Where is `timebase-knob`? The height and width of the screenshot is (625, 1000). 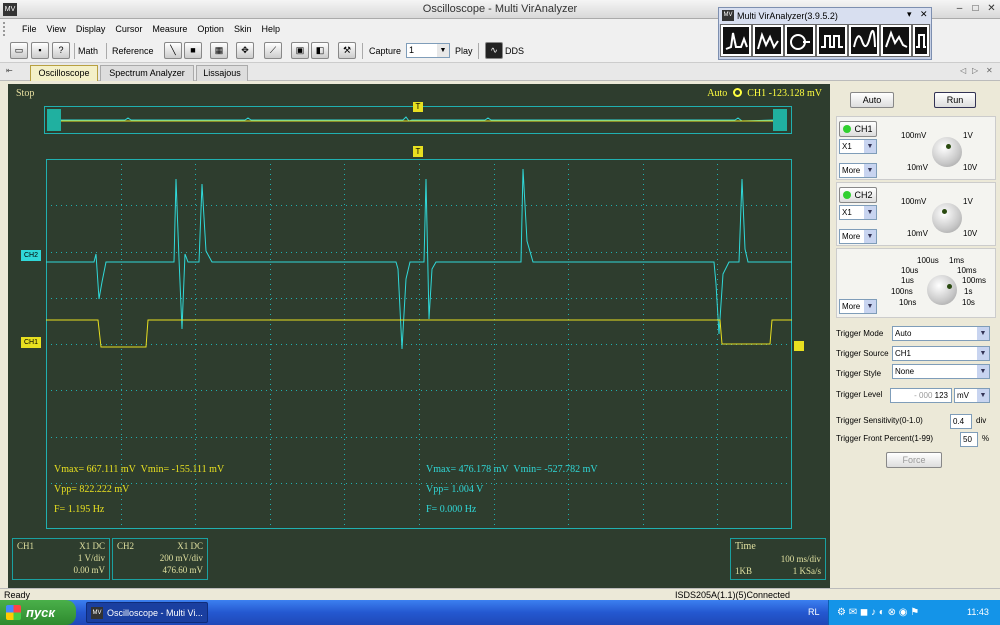 timebase-knob is located at coordinates (942, 290).